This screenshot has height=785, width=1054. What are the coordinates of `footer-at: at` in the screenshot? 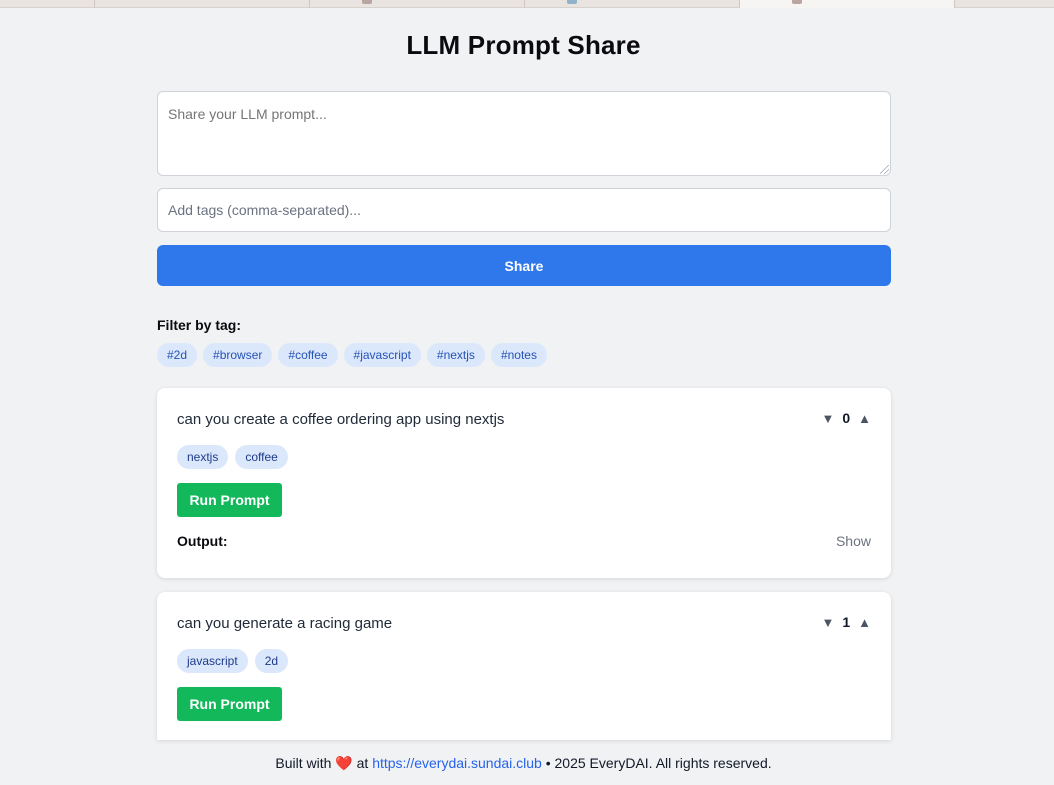 It's located at (362, 763).